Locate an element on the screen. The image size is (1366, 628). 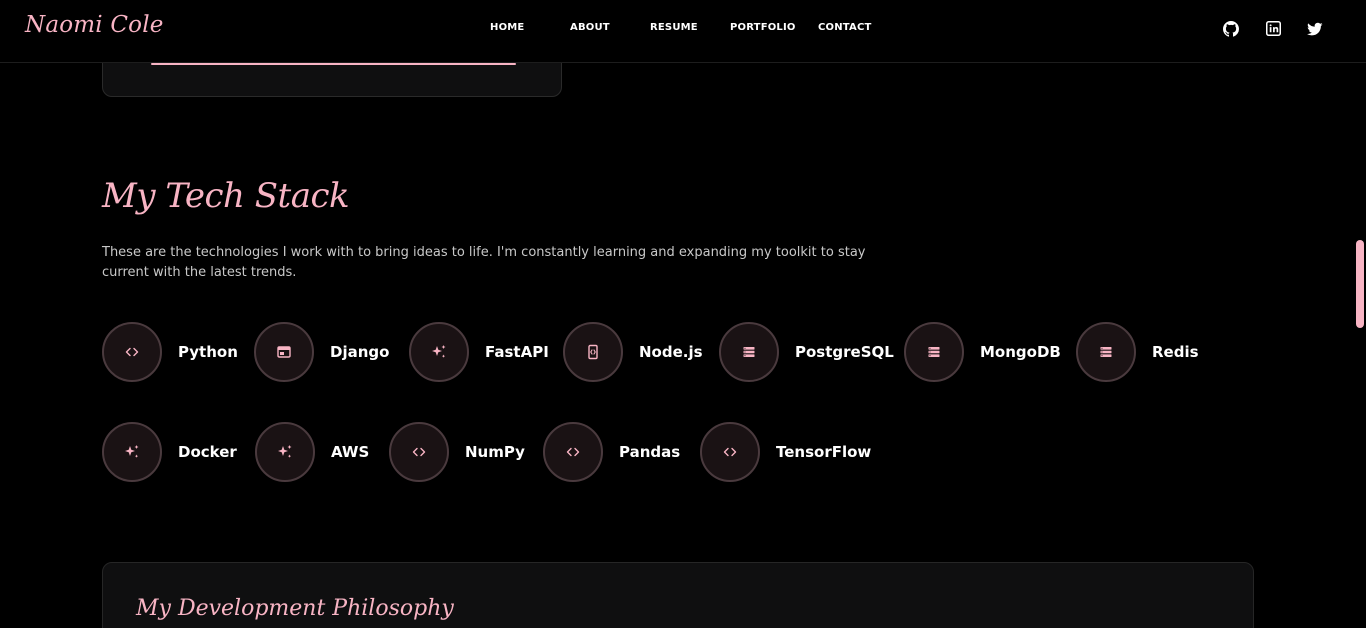
tech-name: Docker is located at coordinates (207, 452).